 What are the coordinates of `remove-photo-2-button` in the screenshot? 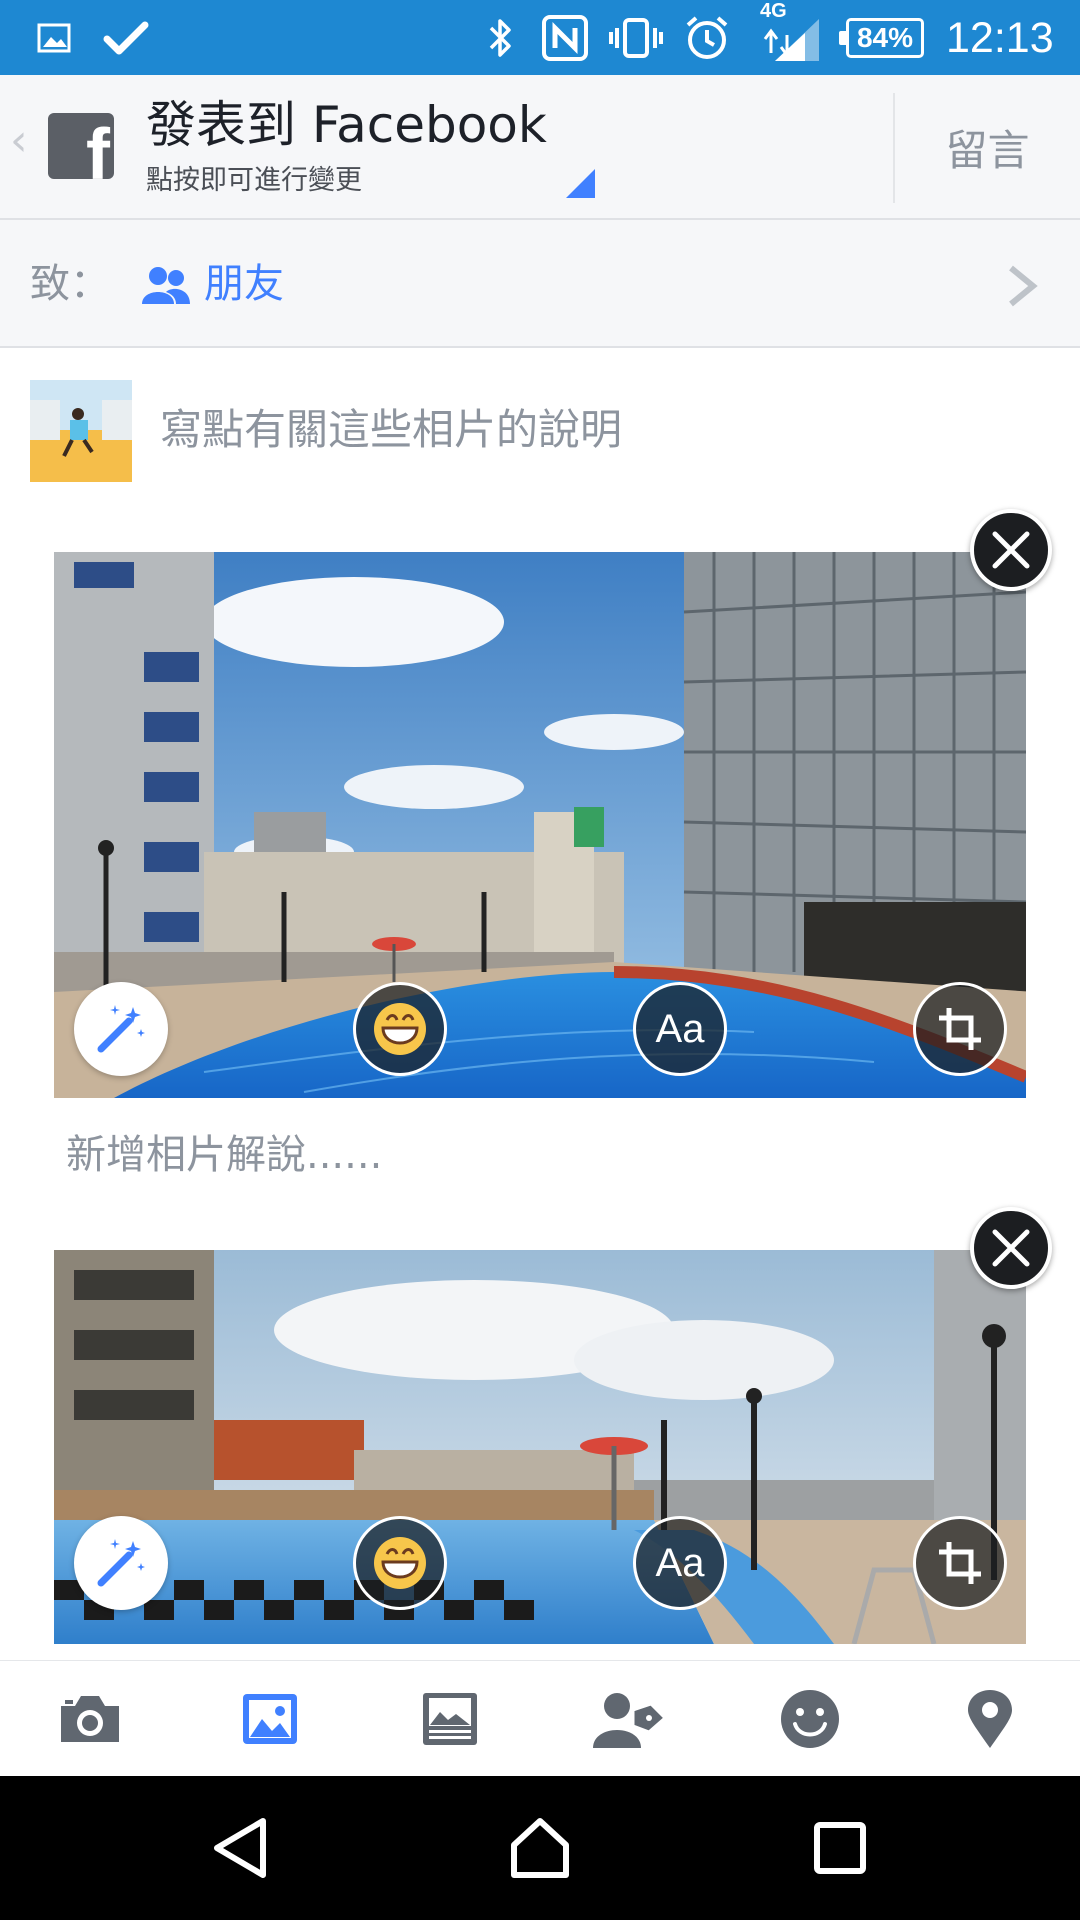 It's located at (1011, 1248).